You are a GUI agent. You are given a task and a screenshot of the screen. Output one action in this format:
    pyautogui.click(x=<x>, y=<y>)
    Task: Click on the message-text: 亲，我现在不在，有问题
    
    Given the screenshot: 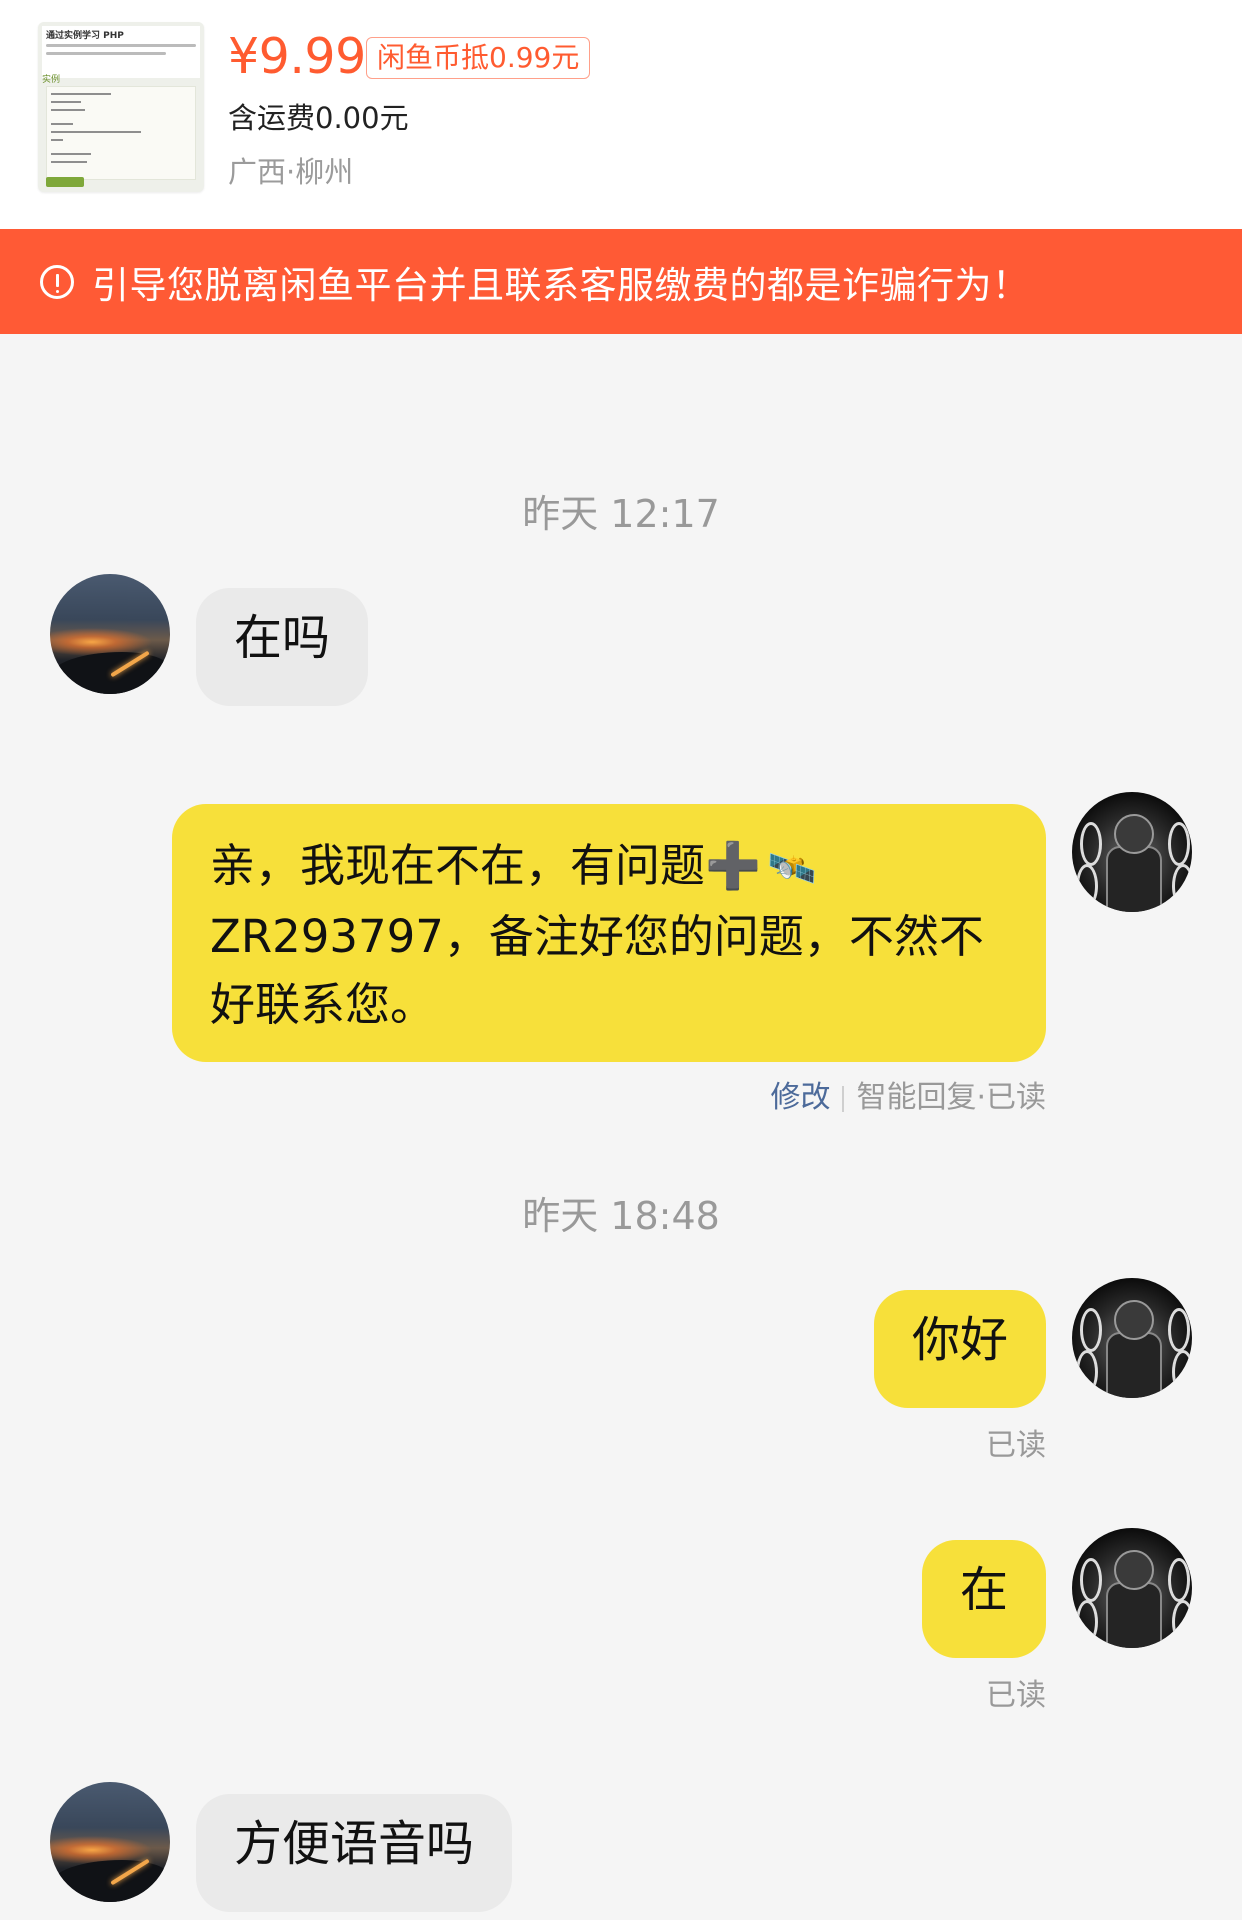 What is the action you would take?
    pyautogui.click(x=458, y=865)
    